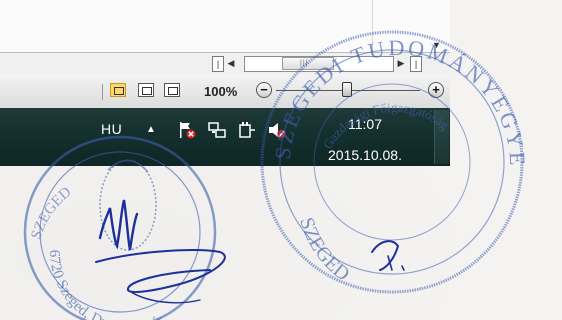 This screenshot has height=320, width=562. Describe the element at coordinates (172, 90) in the screenshot. I see `page-break-view-icon` at that location.